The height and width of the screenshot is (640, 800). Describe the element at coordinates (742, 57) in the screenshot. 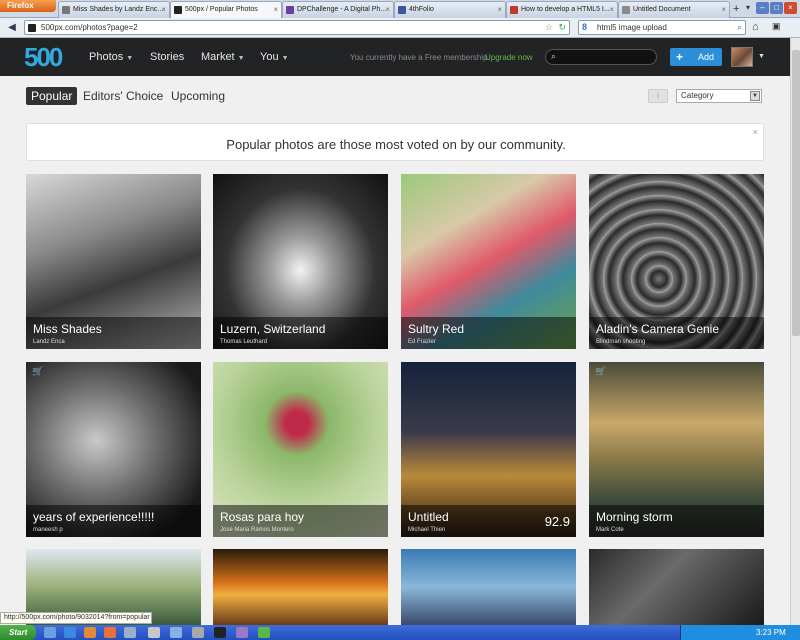

I see `avatar` at that location.